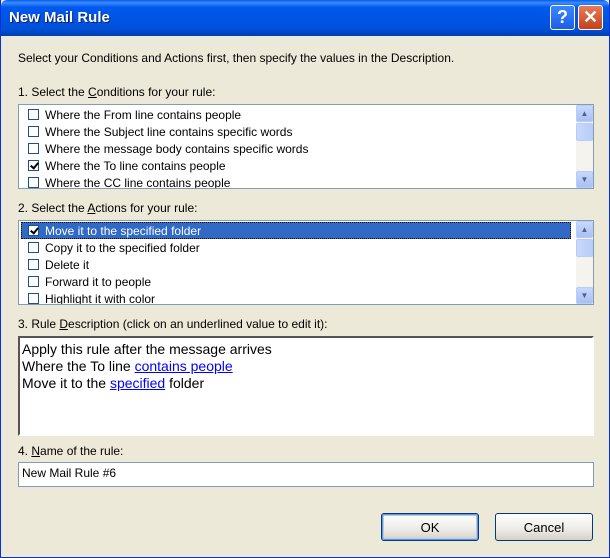  Describe the element at coordinates (117, 92) in the screenshot. I see `conditions-label: 1. Select the Conditions for your rule:` at that location.